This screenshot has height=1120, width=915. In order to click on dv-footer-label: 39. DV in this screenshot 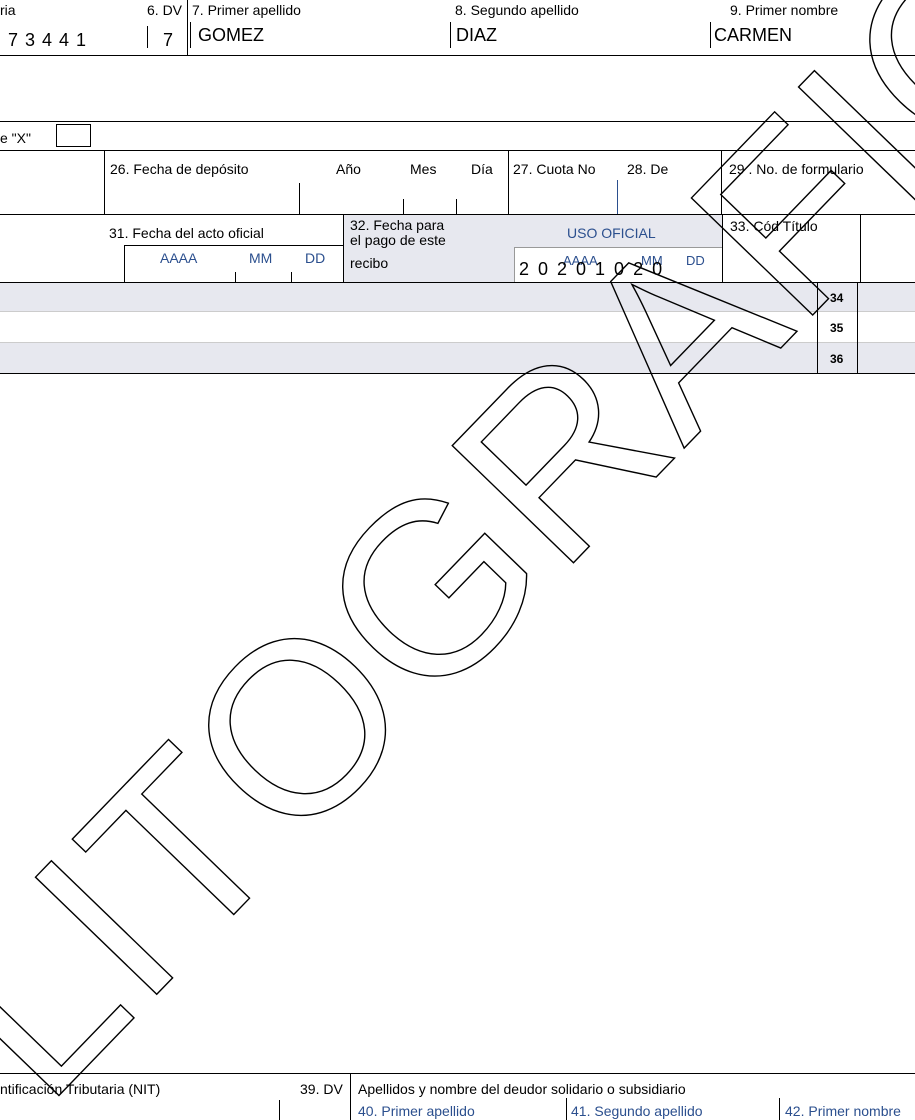, I will do `click(321, 1089)`.